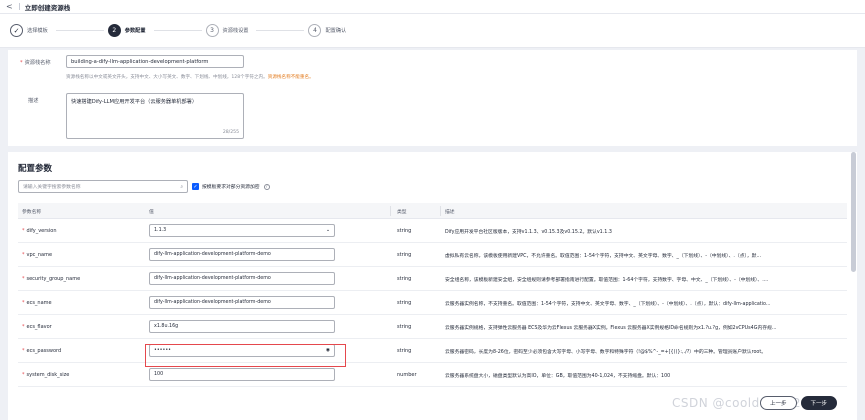 The image size is (865, 420). Describe the element at coordinates (47, 7) in the screenshot. I see `page-title: 立即创建资源栈` at that location.